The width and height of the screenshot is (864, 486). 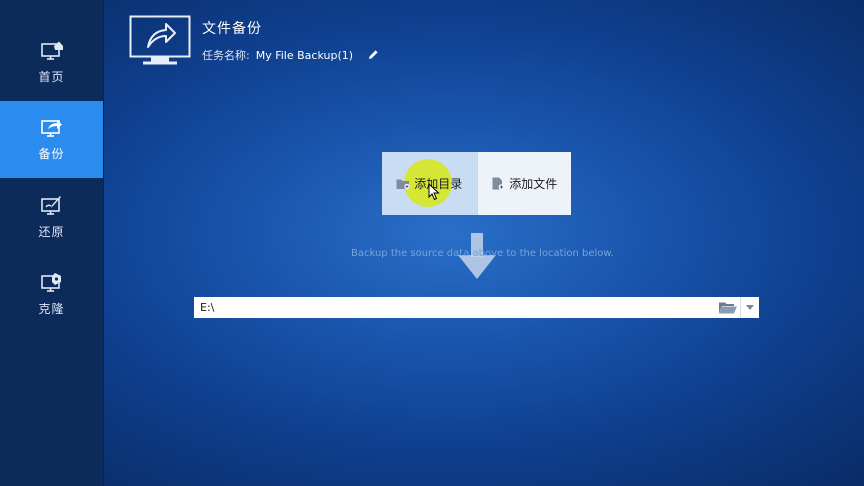 What do you see at coordinates (160, 40) in the screenshot?
I see `file-backup-monitor-icon` at bounding box center [160, 40].